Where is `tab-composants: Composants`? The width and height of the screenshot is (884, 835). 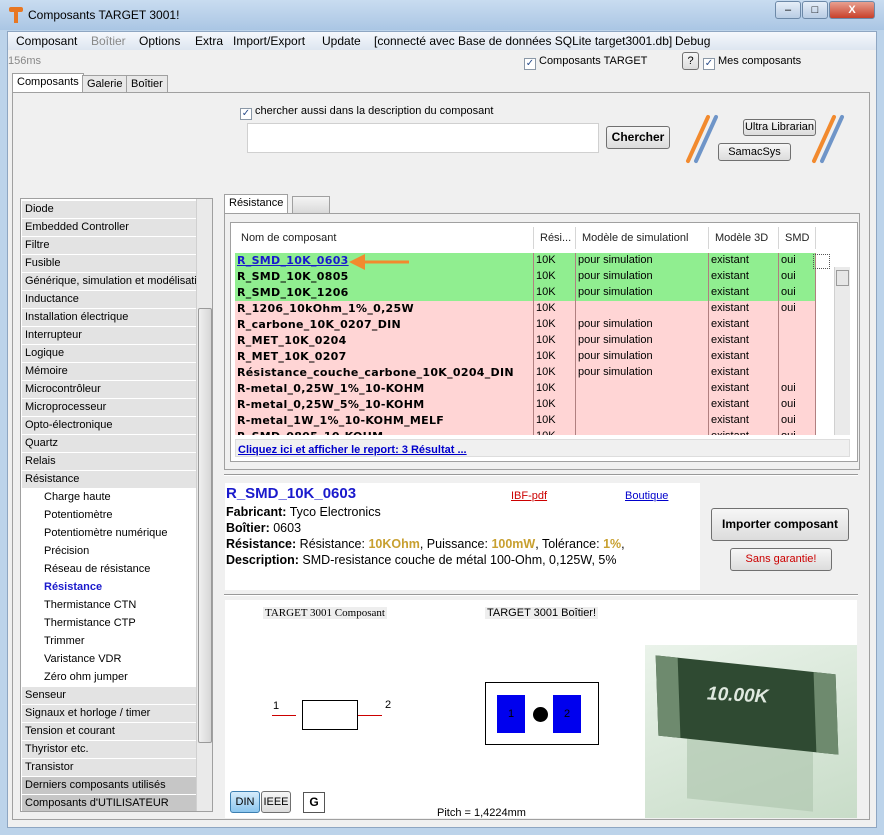 tab-composants: Composants is located at coordinates (48, 83).